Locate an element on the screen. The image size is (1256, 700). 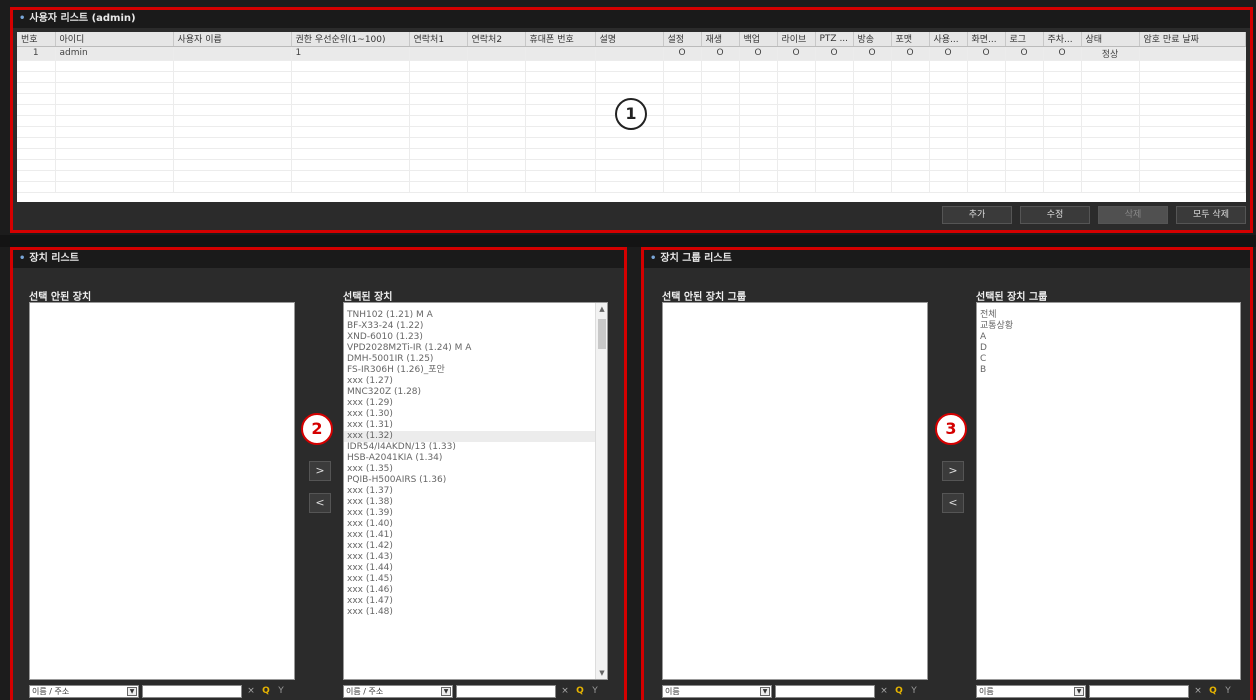
column-header: 암호 만료 날짜 is located at coordinates (1192, 39).